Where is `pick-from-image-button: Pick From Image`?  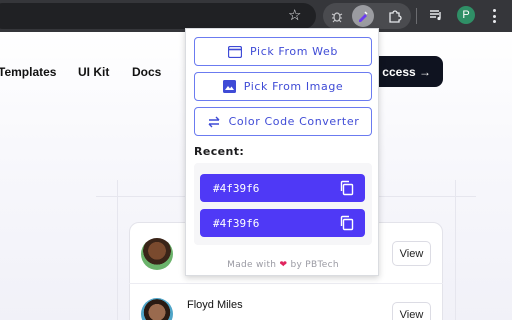 pick-from-image-button: Pick From Image is located at coordinates (283, 86).